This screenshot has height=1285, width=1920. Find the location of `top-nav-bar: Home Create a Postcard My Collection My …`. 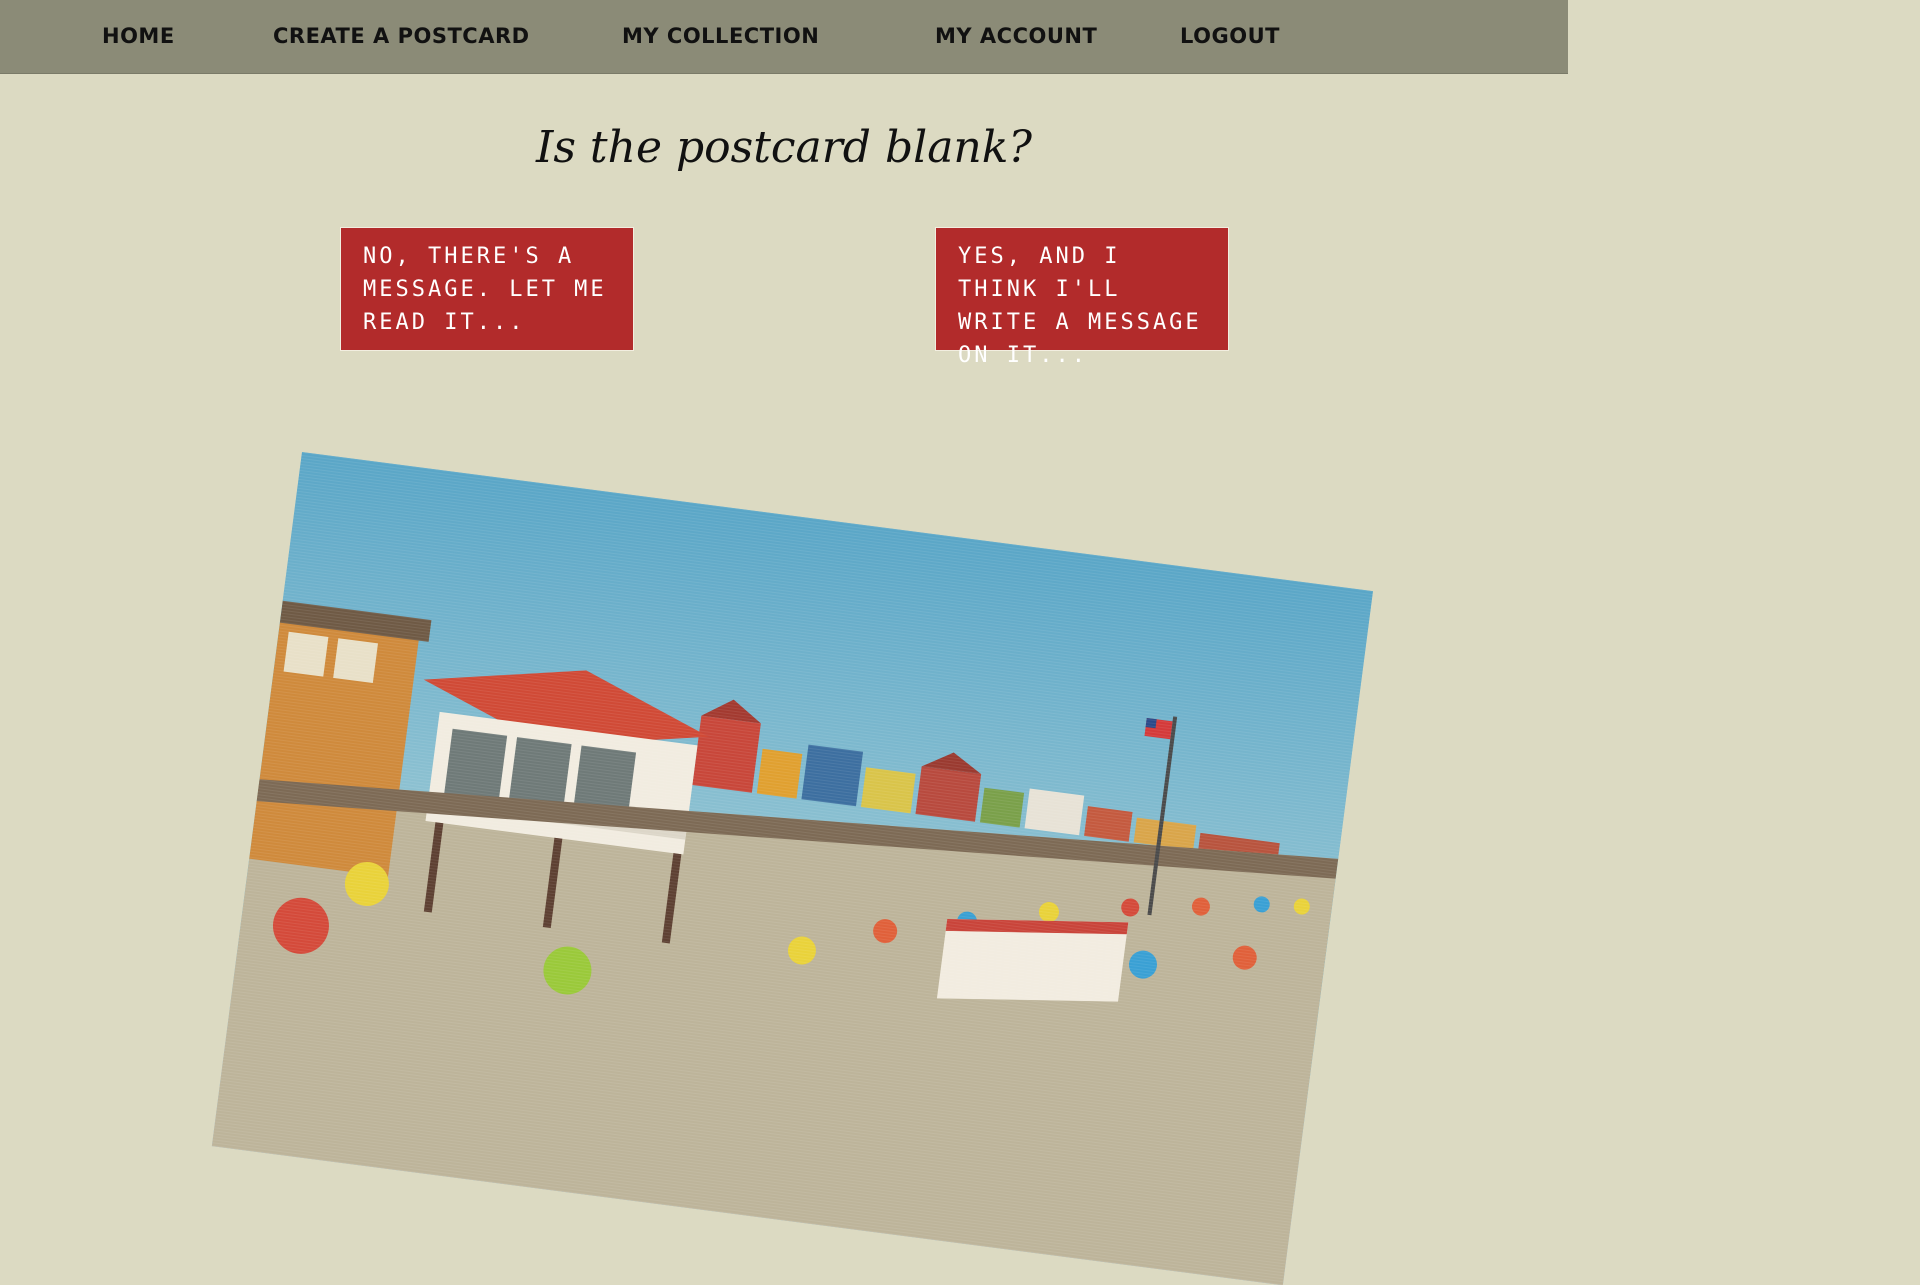

top-nav-bar: Home Create a Postcard My Collection My … is located at coordinates (784, 37).